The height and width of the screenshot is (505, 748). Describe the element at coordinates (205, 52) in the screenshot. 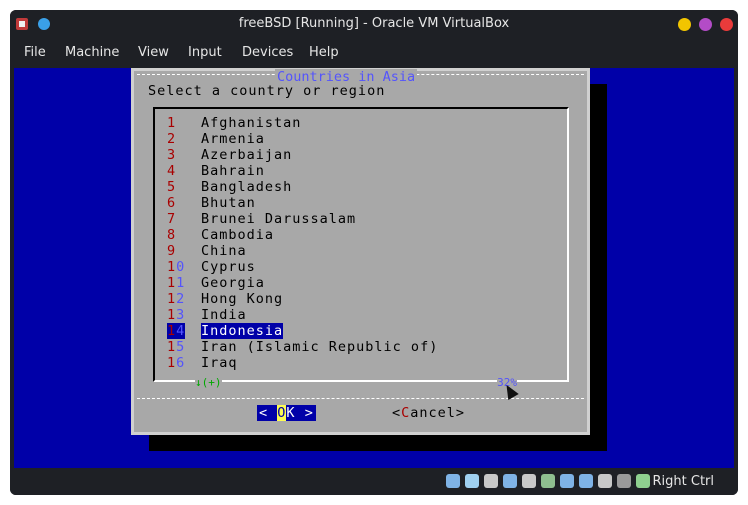

I see `menu-input: Input` at that location.